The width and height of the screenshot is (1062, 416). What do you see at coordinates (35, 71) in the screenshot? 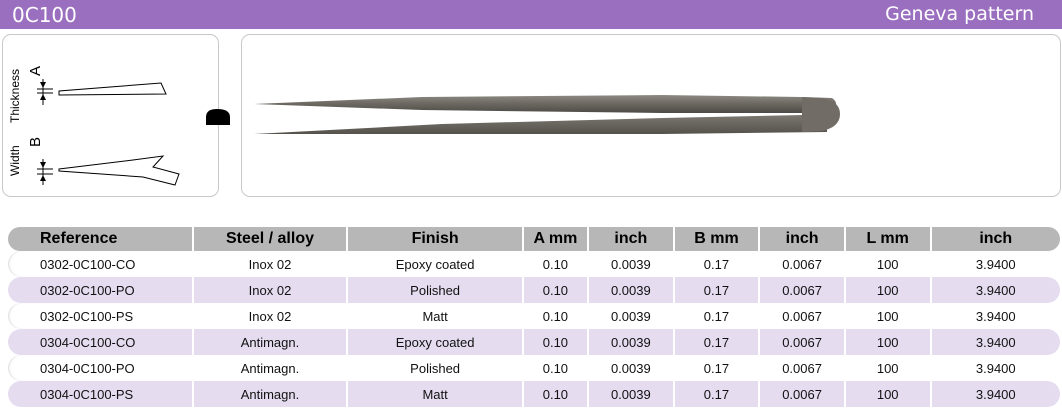
I see `thickness-letter: A` at bounding box center [35, 71].